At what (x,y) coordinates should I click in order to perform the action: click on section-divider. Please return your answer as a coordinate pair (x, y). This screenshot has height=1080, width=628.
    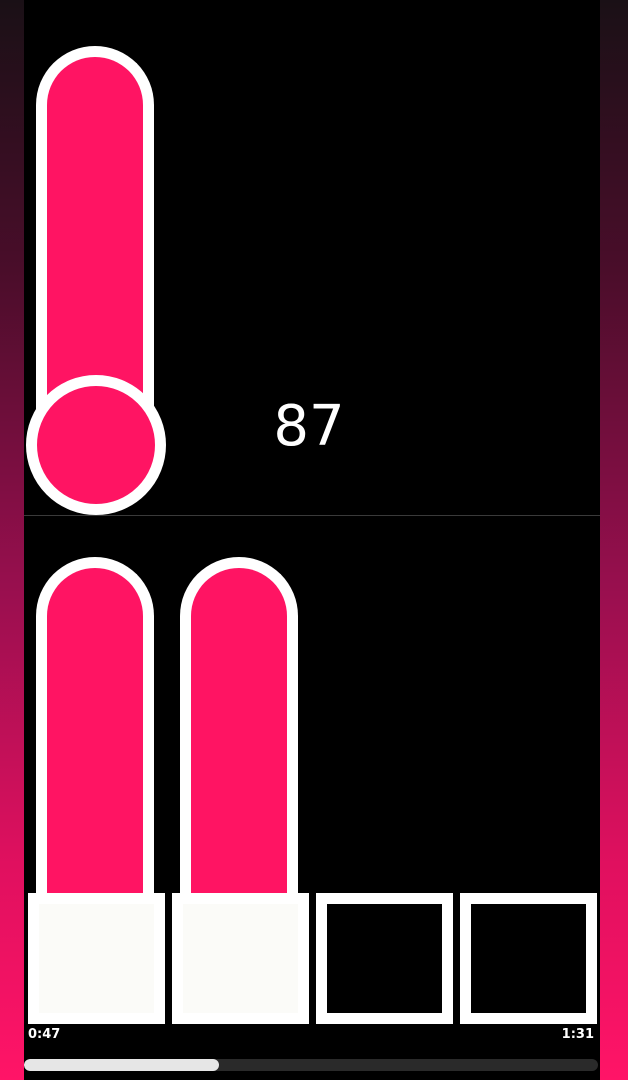
    Looking at the image, I should click on (312, 515).